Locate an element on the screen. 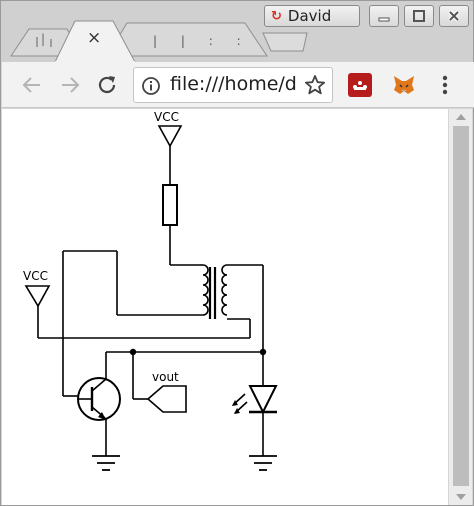  minimize-icon is located at coordinates (384, 19).